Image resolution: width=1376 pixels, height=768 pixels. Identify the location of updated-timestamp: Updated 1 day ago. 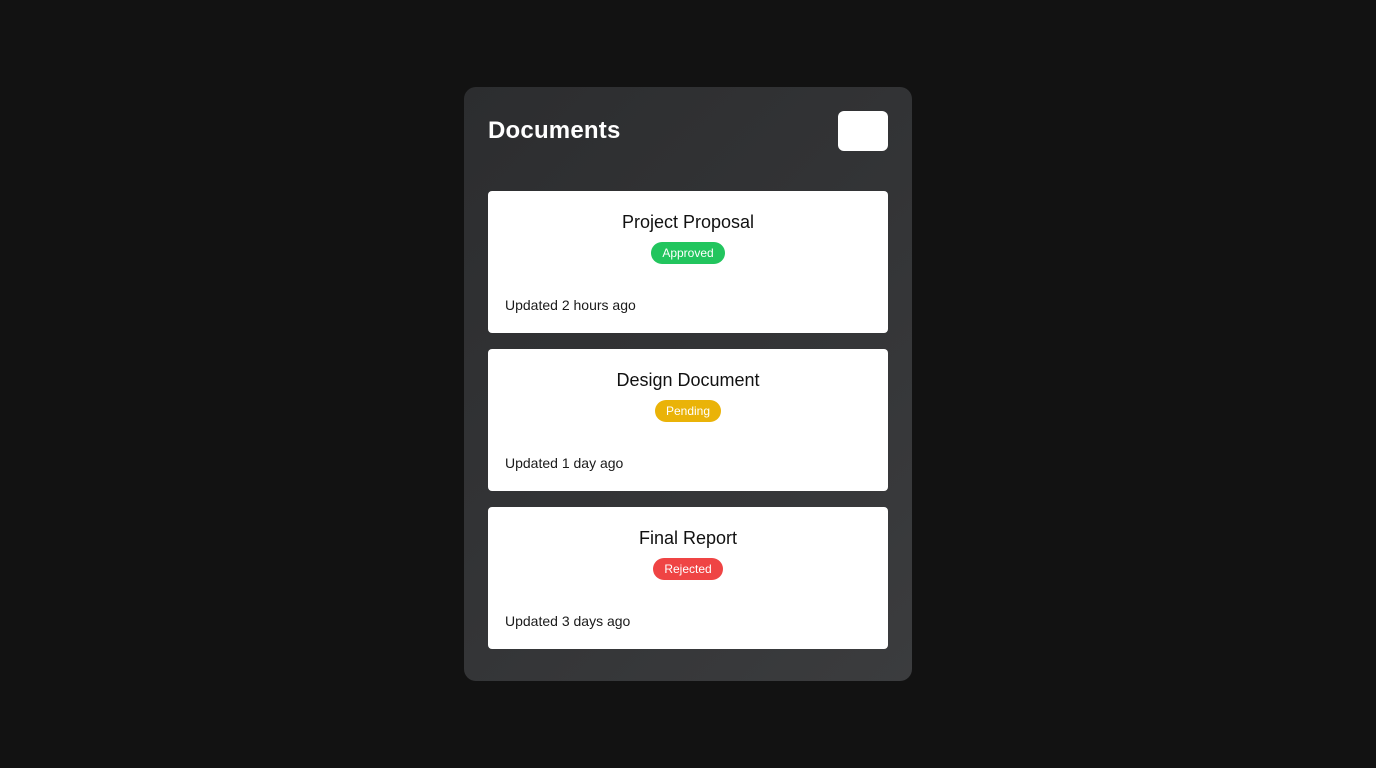
(564, 463).